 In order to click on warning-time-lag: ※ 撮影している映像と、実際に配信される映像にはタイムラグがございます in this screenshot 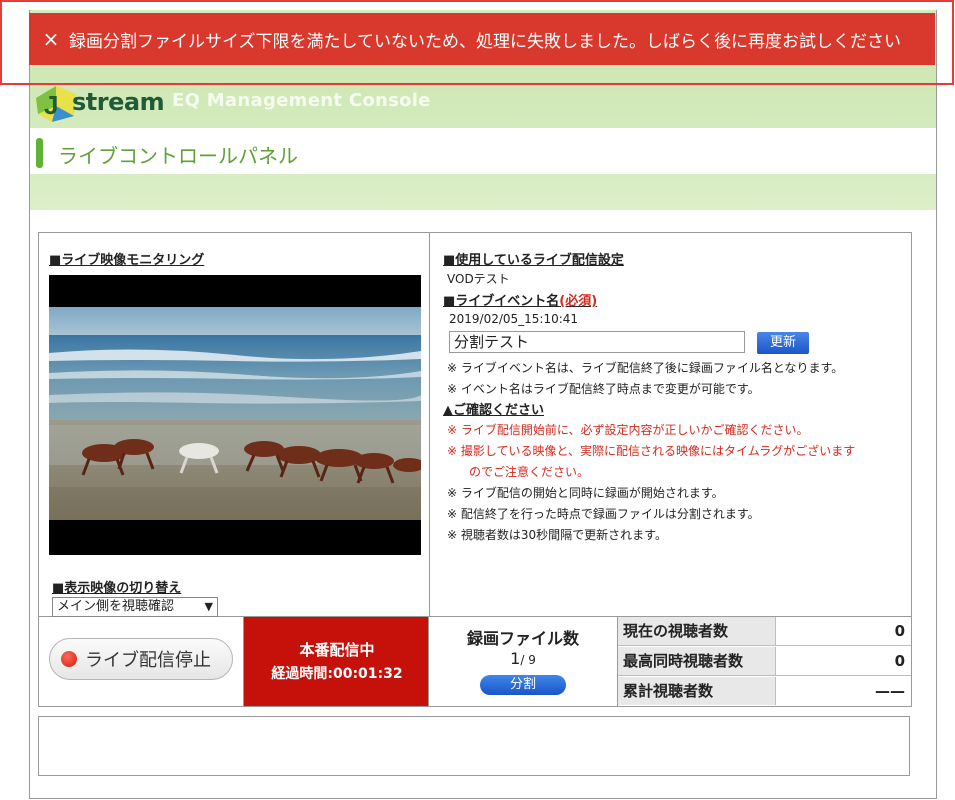, I will do `click(651, 451)`.